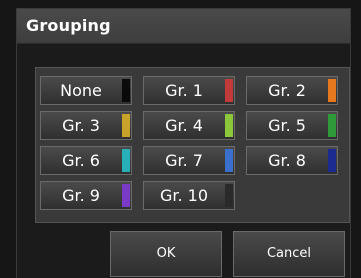 The image size is (361, 278). What do you see at coordinates (184, 125) in the screenshot?
I see `group-label: Gr. 4` at bounding box center [184, 125].